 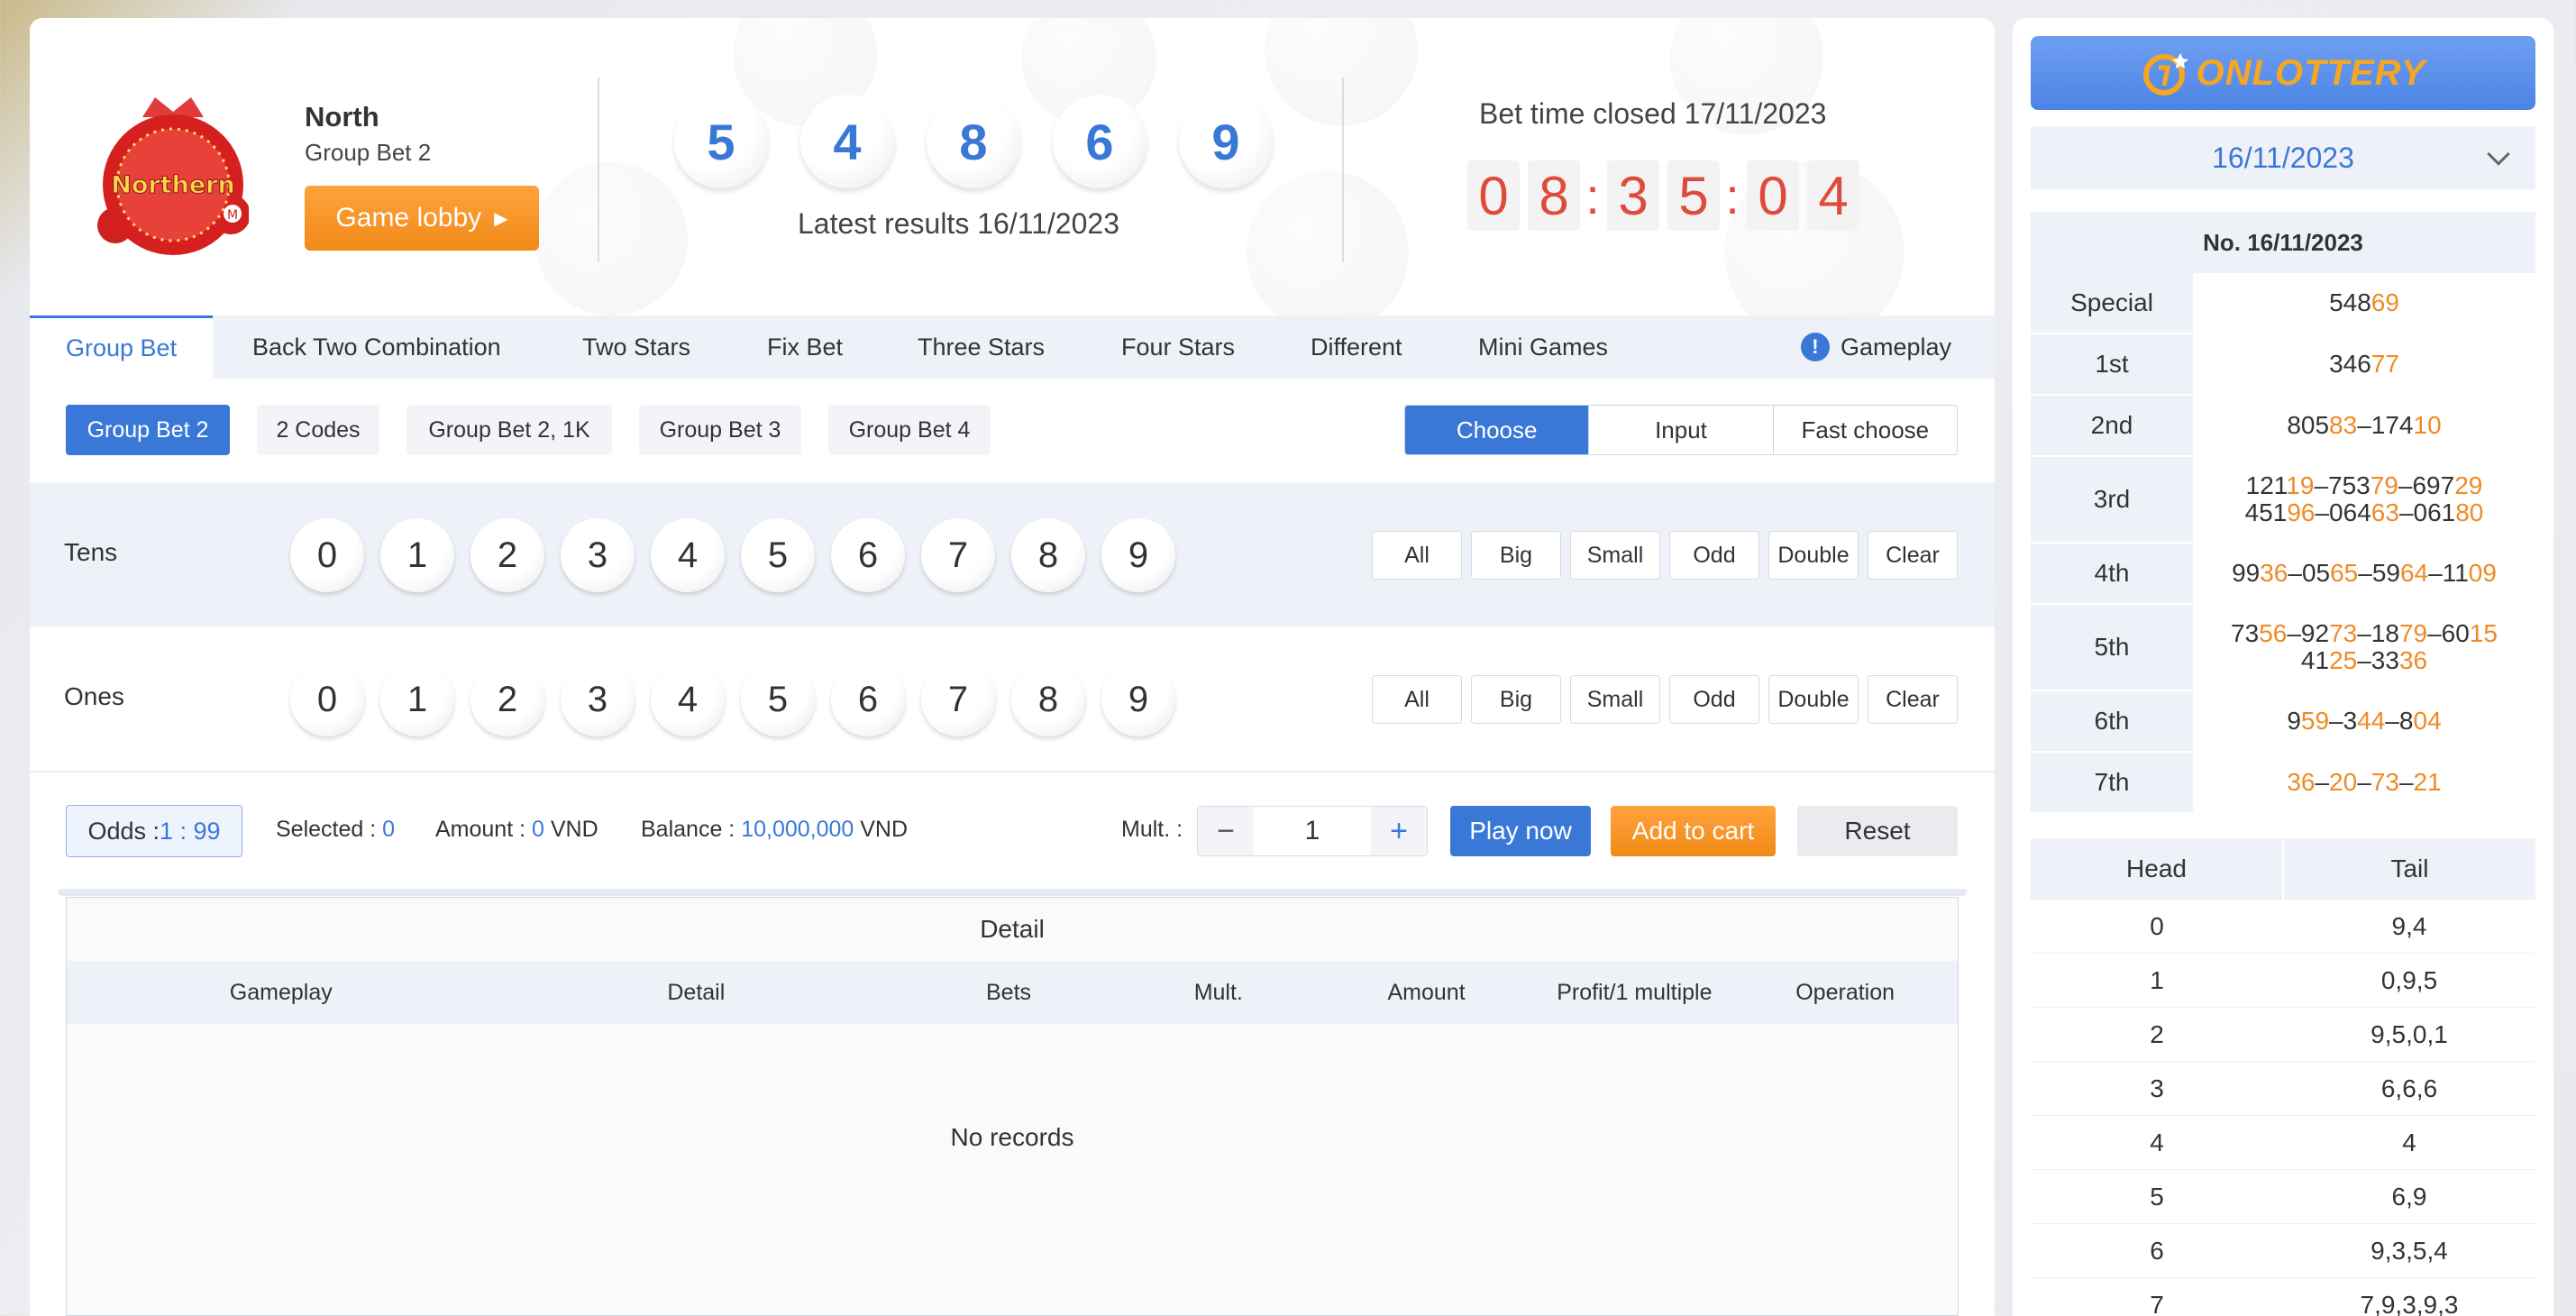 I want to click on tail-digits: 4, so click(x=2409, y=1142).